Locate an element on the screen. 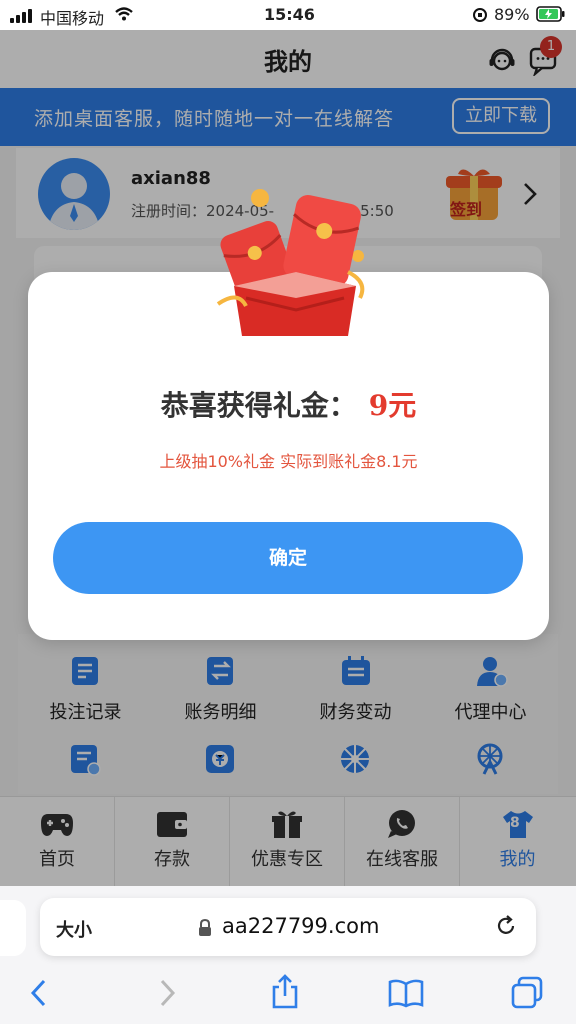 This screenshot has height=1024, width=576. address-bar: 大小 aa227799.com is located at coordinates (288, 927).